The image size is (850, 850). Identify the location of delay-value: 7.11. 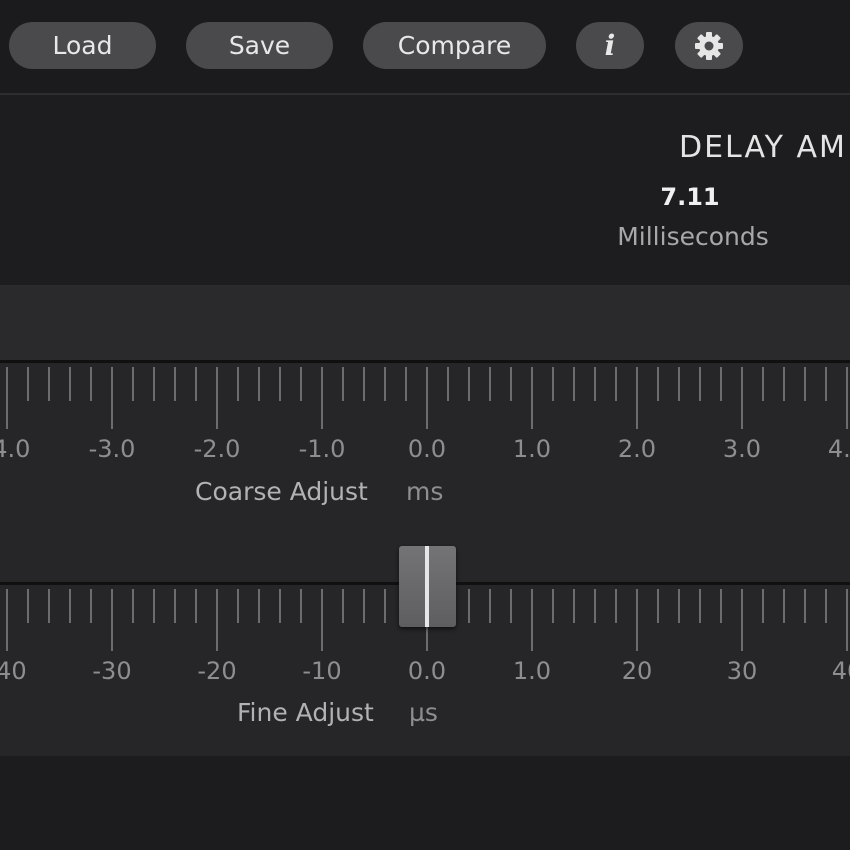
(690, 197).